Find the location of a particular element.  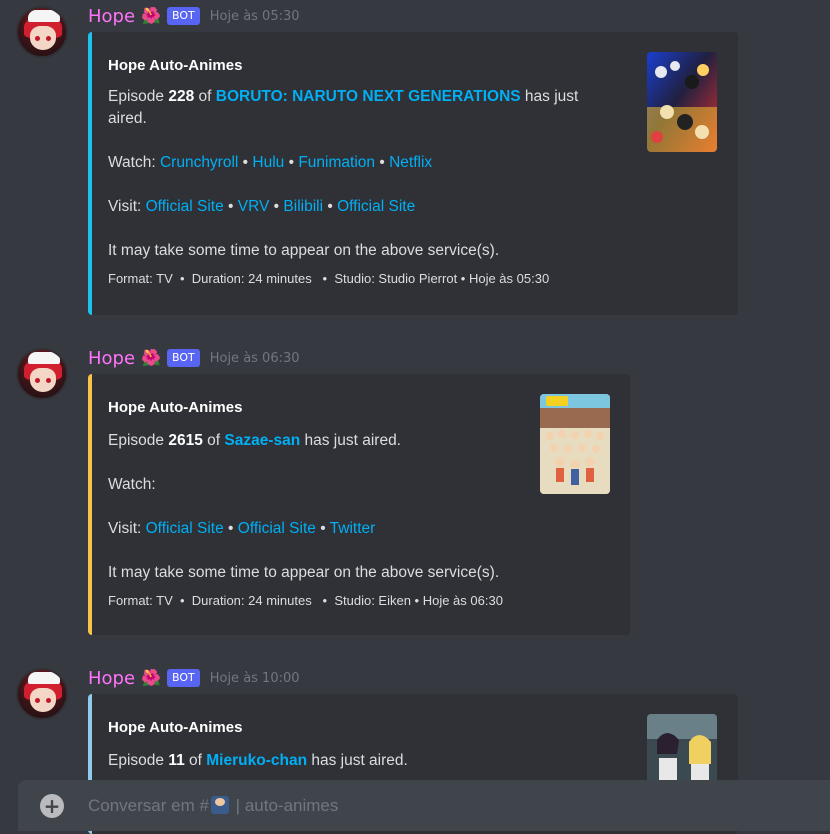

aired-suffix: has just is located at coordinates (549, 96).